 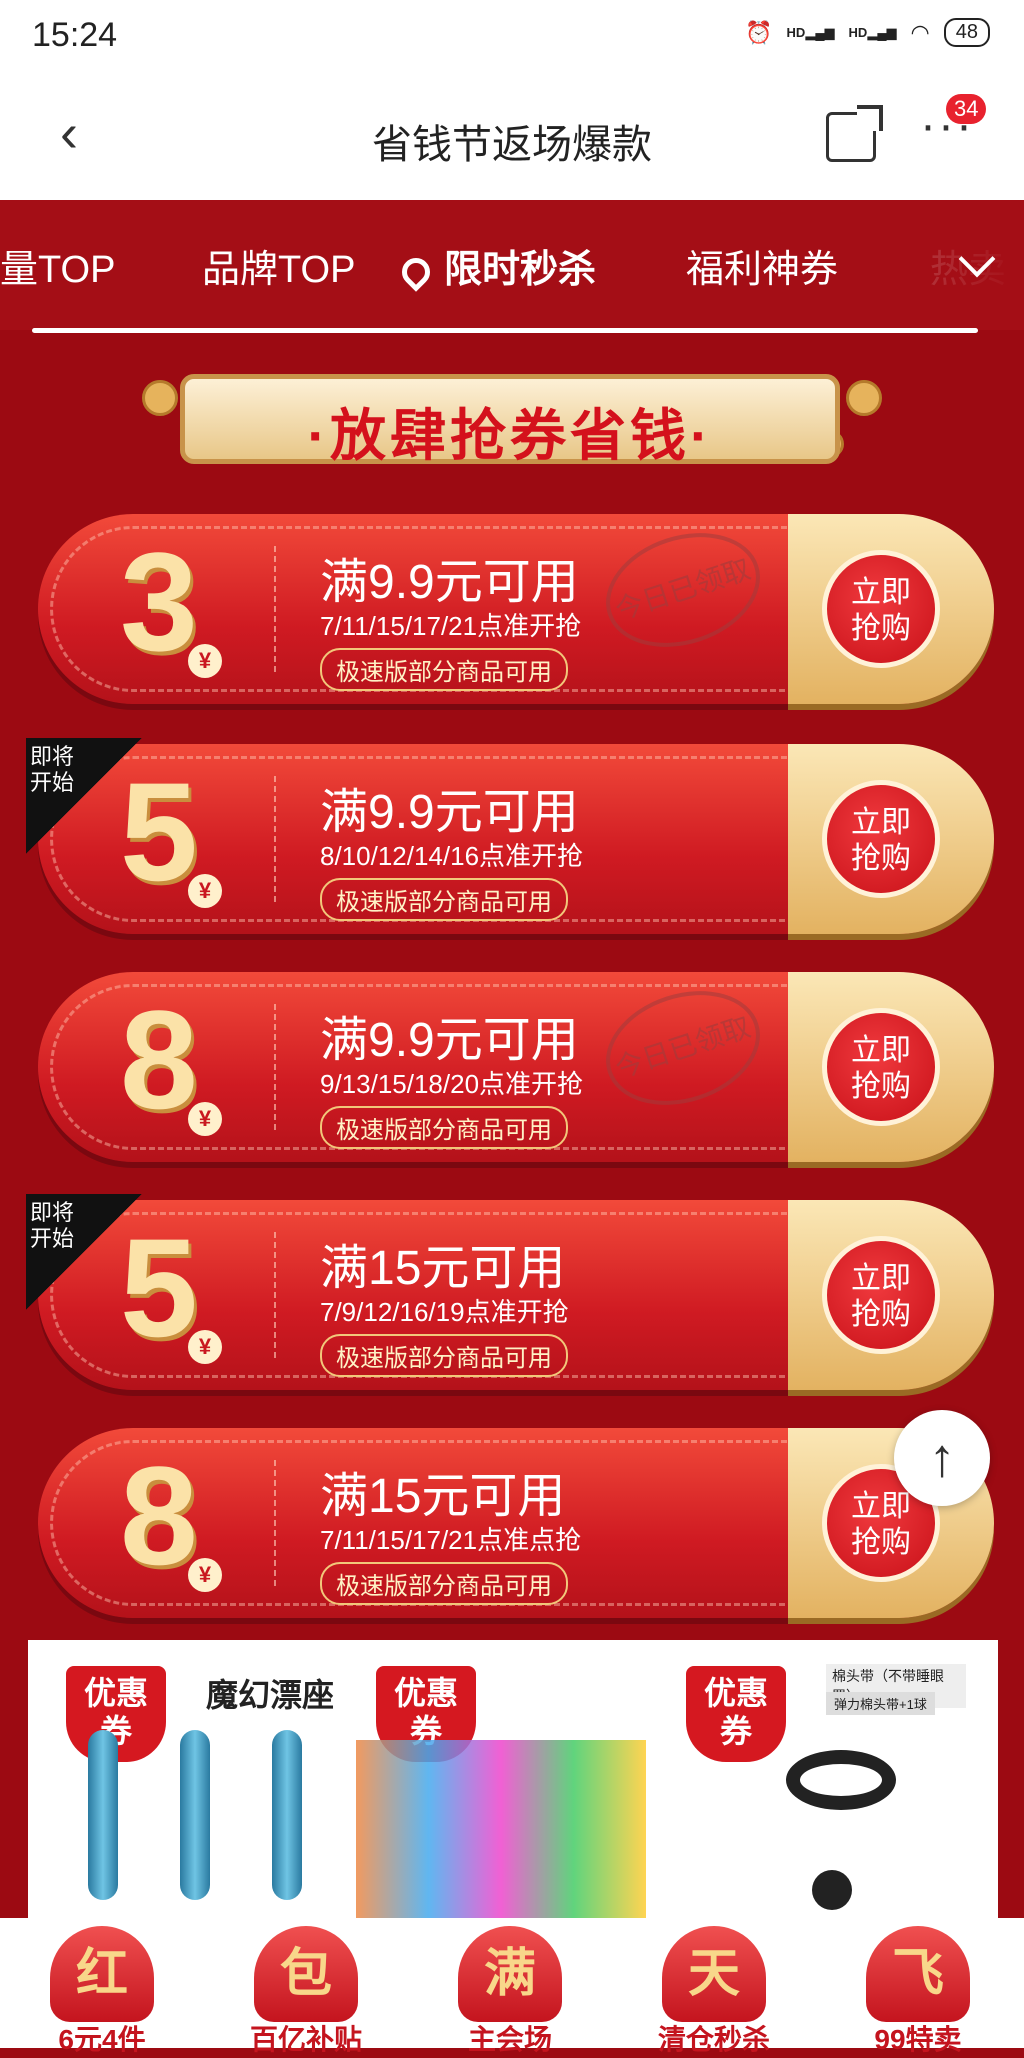 What do you see at coordinates (416, 272) in the screenshot?
I see `location-pin-icon` at bounding box center [416, 272].